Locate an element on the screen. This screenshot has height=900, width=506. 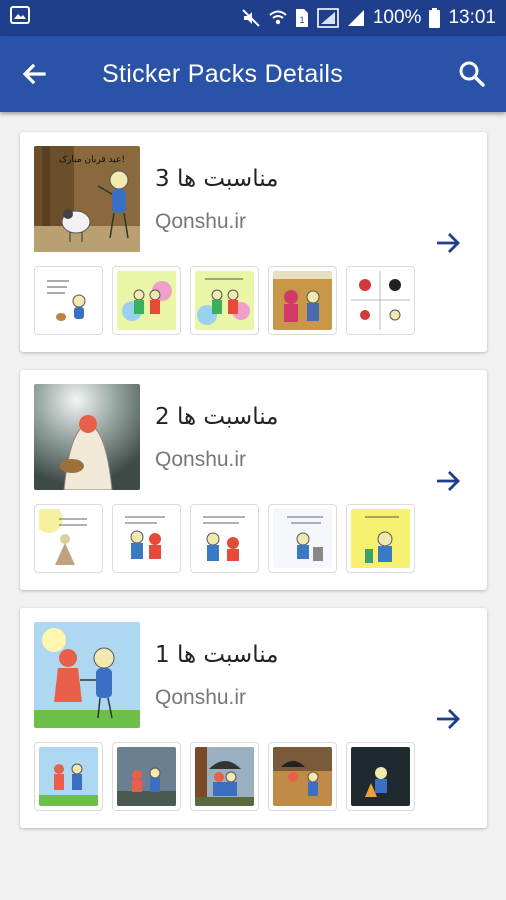
app-bar: Sticker Packs Details is located at coordinates (253, 74).